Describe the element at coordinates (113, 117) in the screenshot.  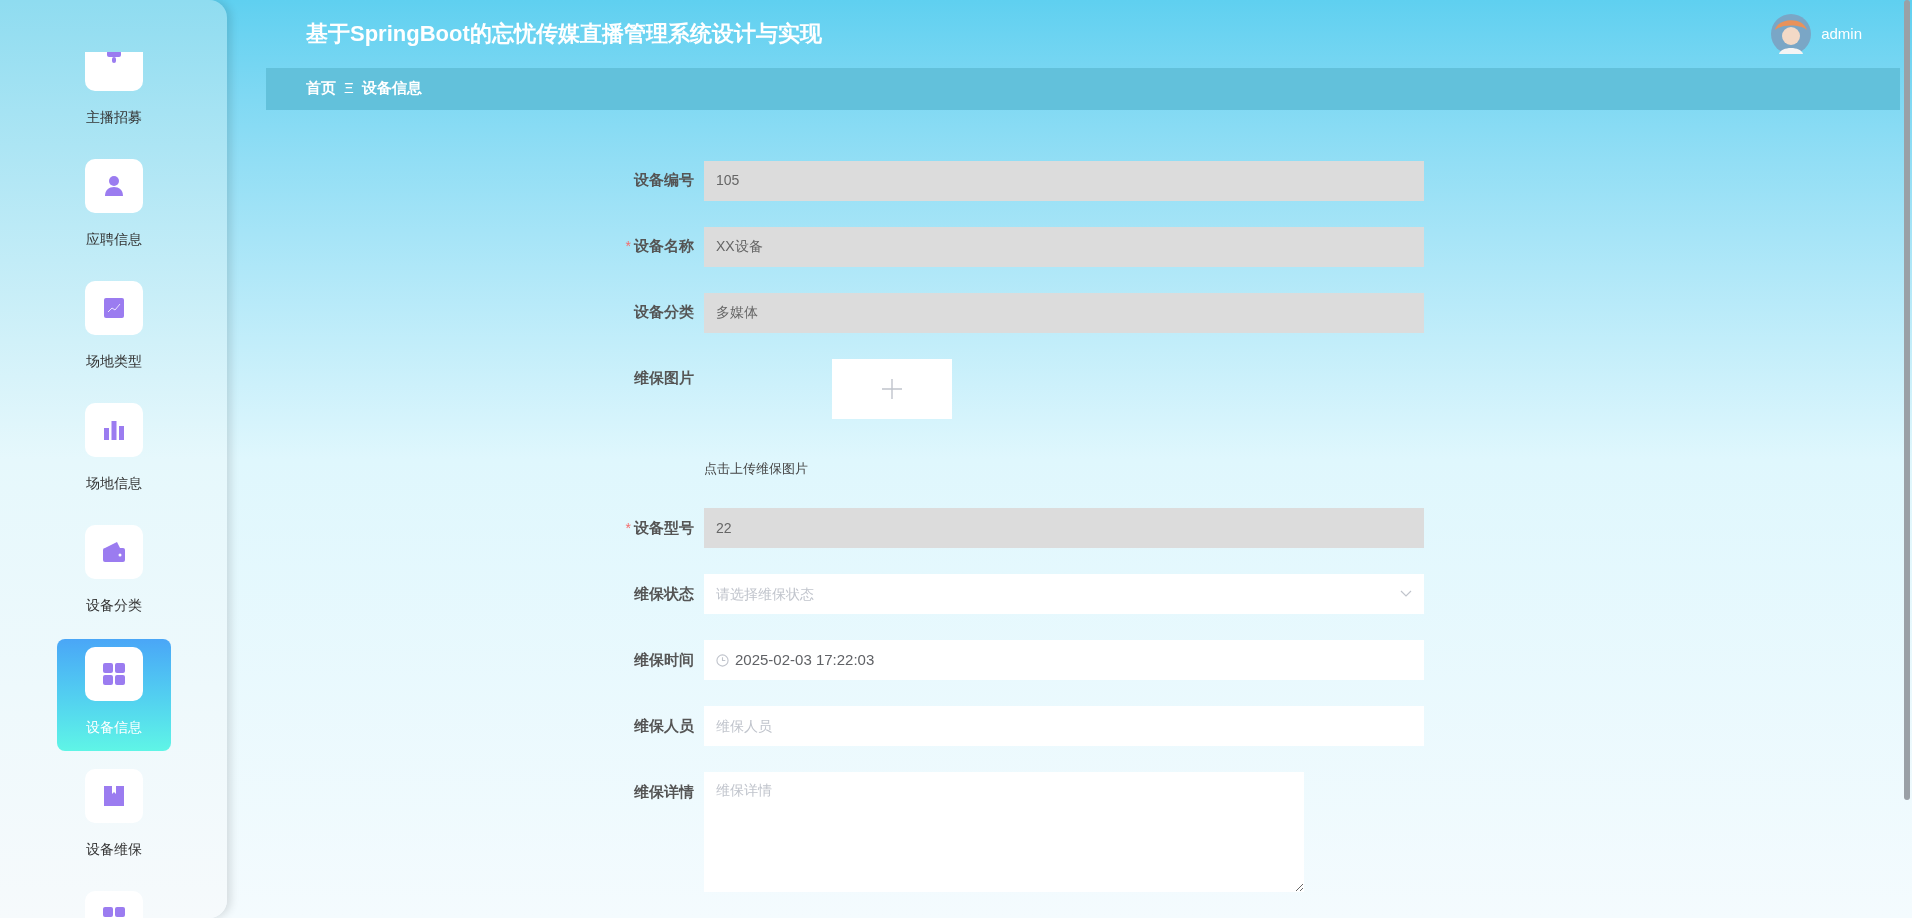
I see `sidebar-label: 主播招募` at that location.